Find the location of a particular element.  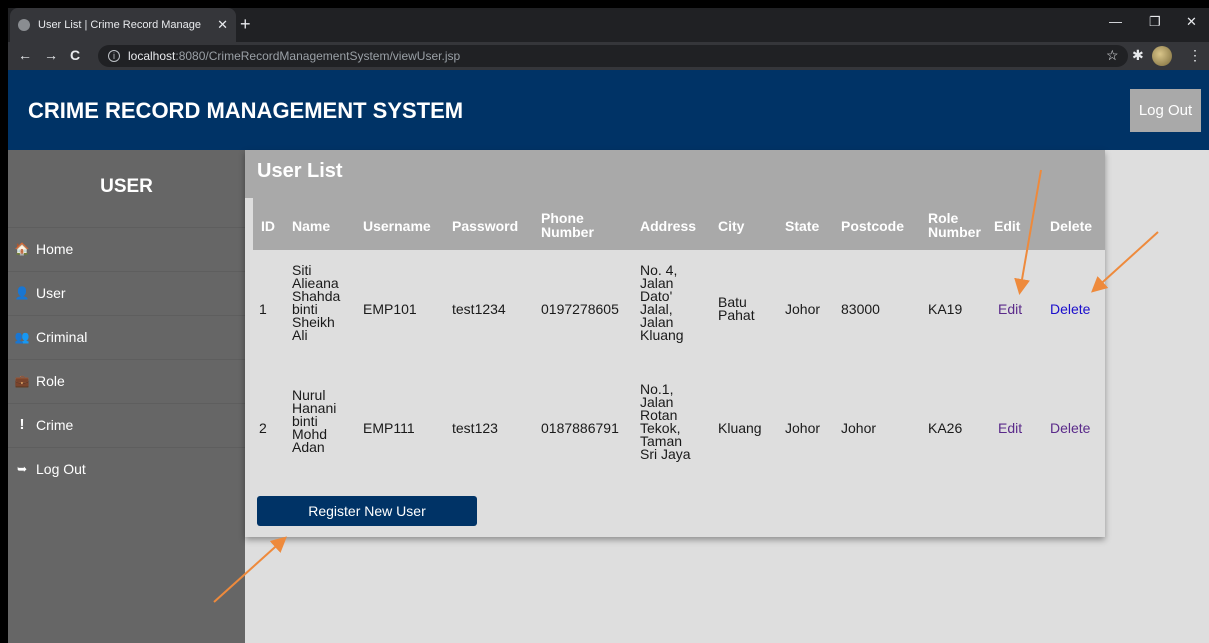

info-icon: i is located at coordinates (114, 56).